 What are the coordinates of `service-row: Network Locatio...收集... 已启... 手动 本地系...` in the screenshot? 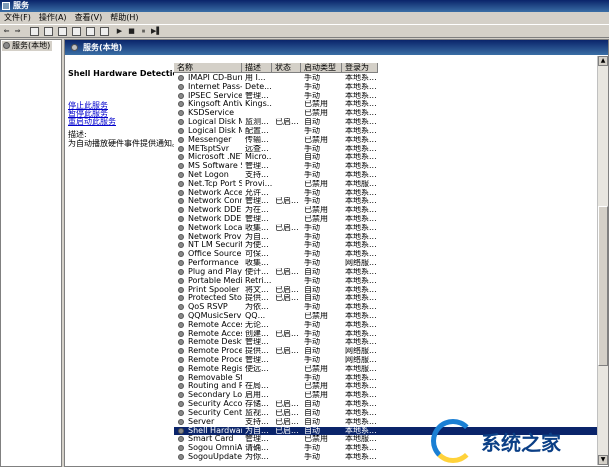 It's located at (391, 228).